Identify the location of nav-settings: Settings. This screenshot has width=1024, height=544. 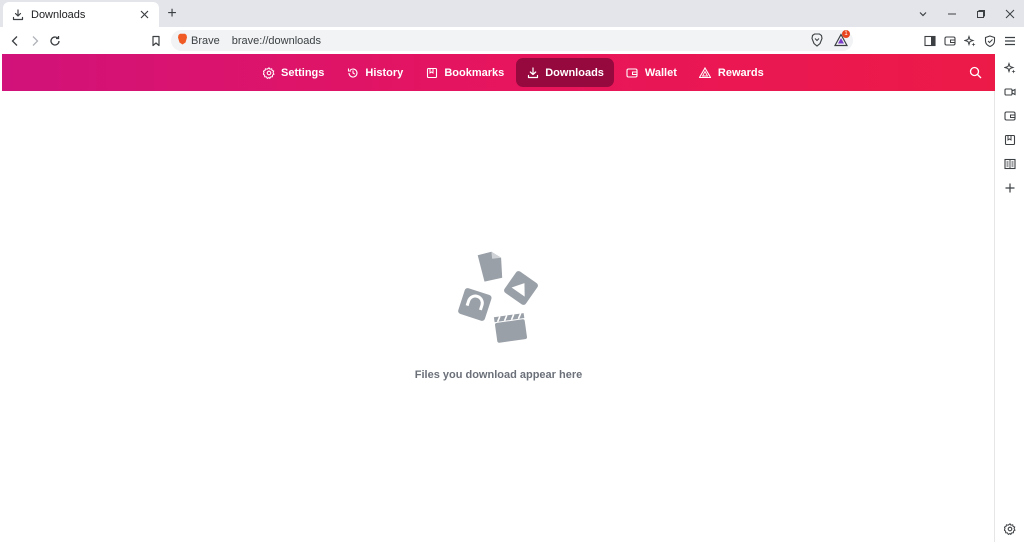
(293, 72).